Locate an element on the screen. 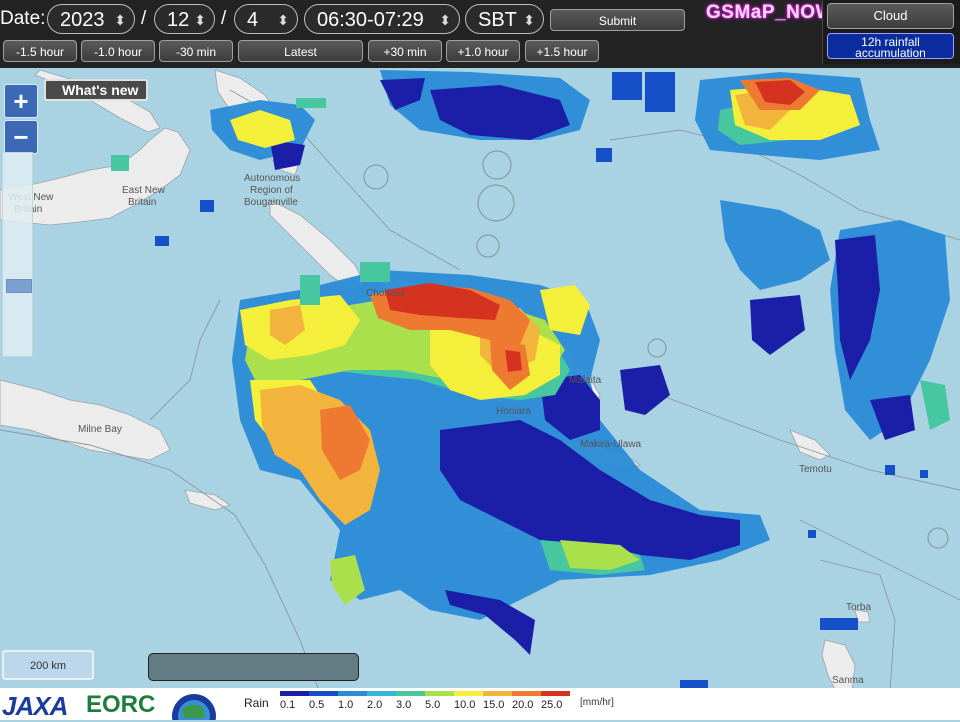 The width and height of the screenshot is (960, 722). zoom-in-button: + is located at coordinates (21, 101).